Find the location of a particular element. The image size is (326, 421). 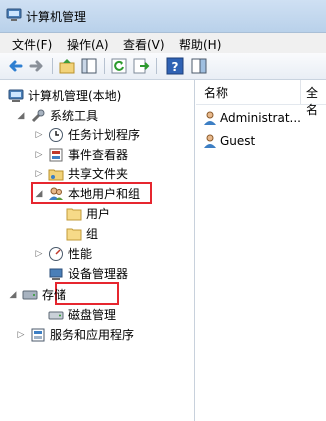

clock-icon is located at coordinates (56, 135).